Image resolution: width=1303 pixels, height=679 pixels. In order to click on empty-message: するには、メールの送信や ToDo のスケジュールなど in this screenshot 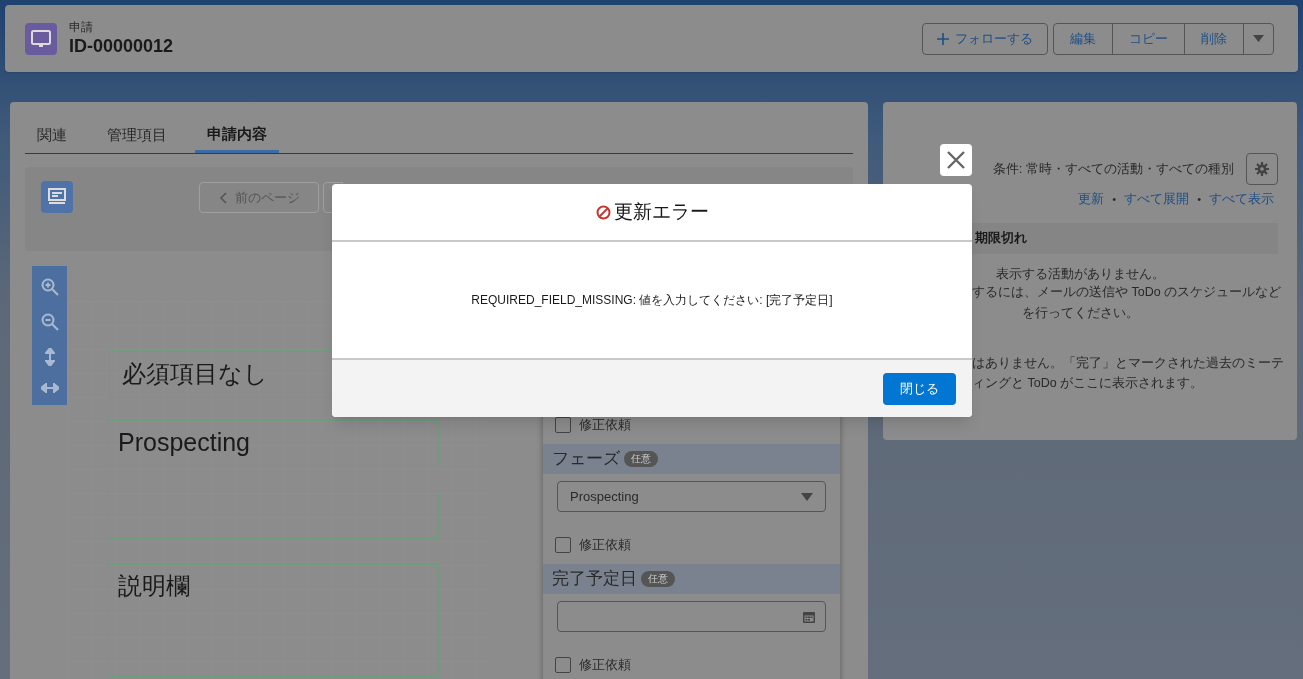, I will do `click(1127, 292)`.